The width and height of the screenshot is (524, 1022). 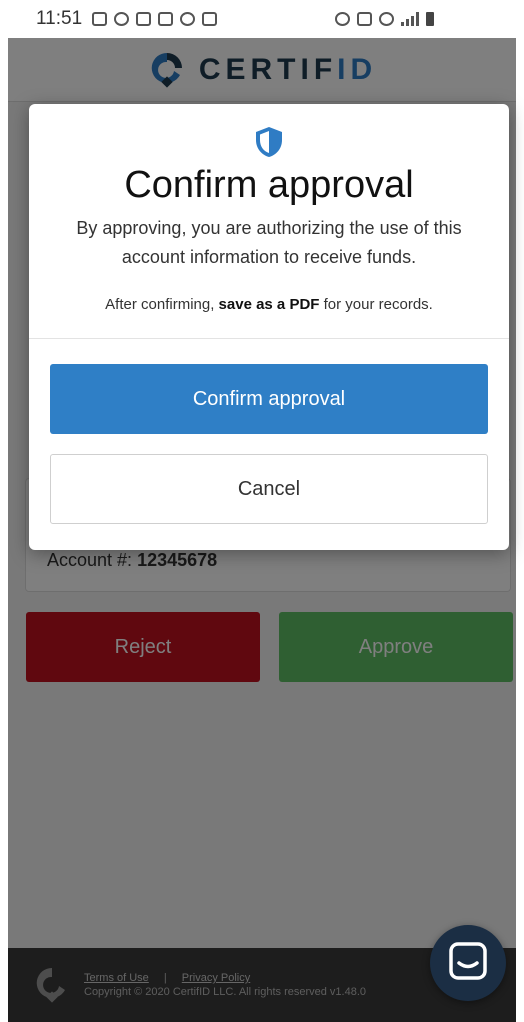 I want to click on system-icons, so click(x=384, y=19).